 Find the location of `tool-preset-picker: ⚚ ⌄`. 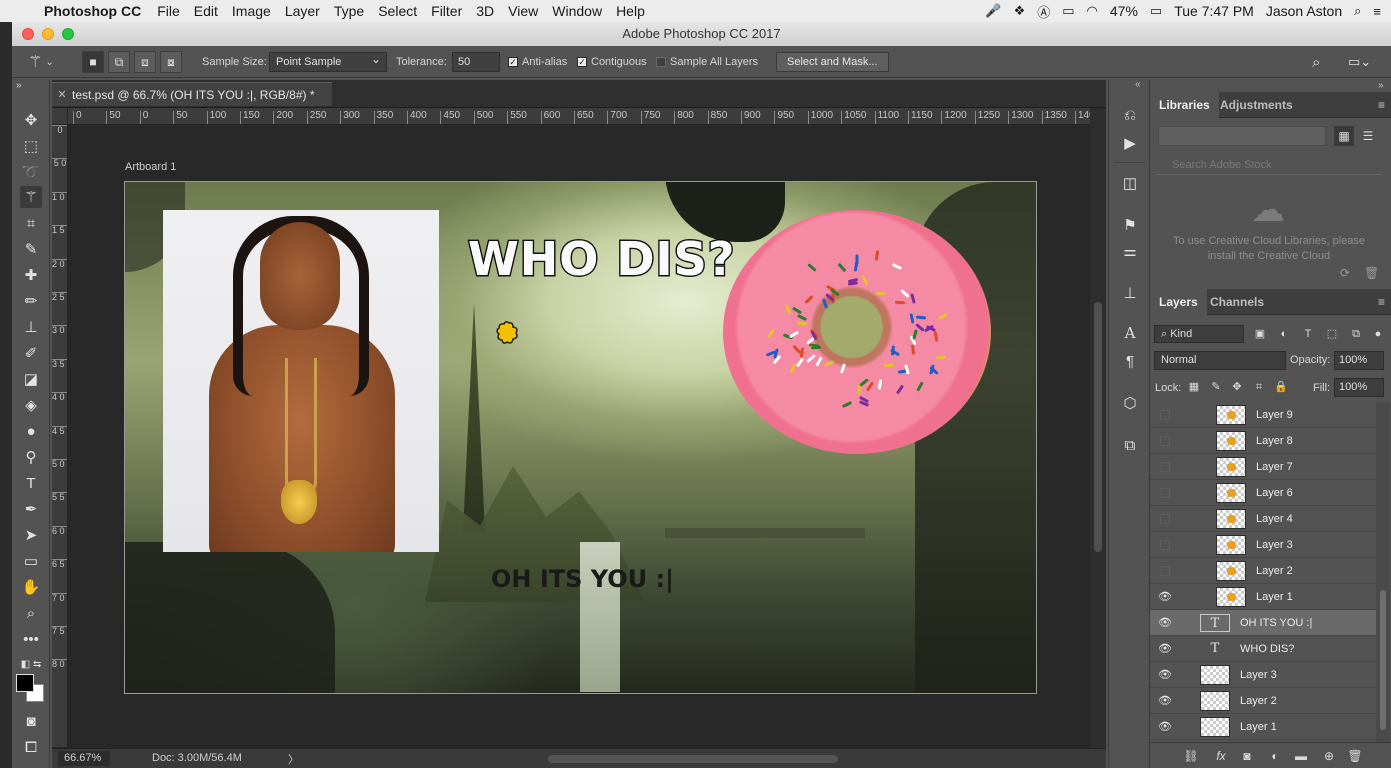

tool-preset-picker: ⚚ ⌄ is located at coordinates (41, 62).